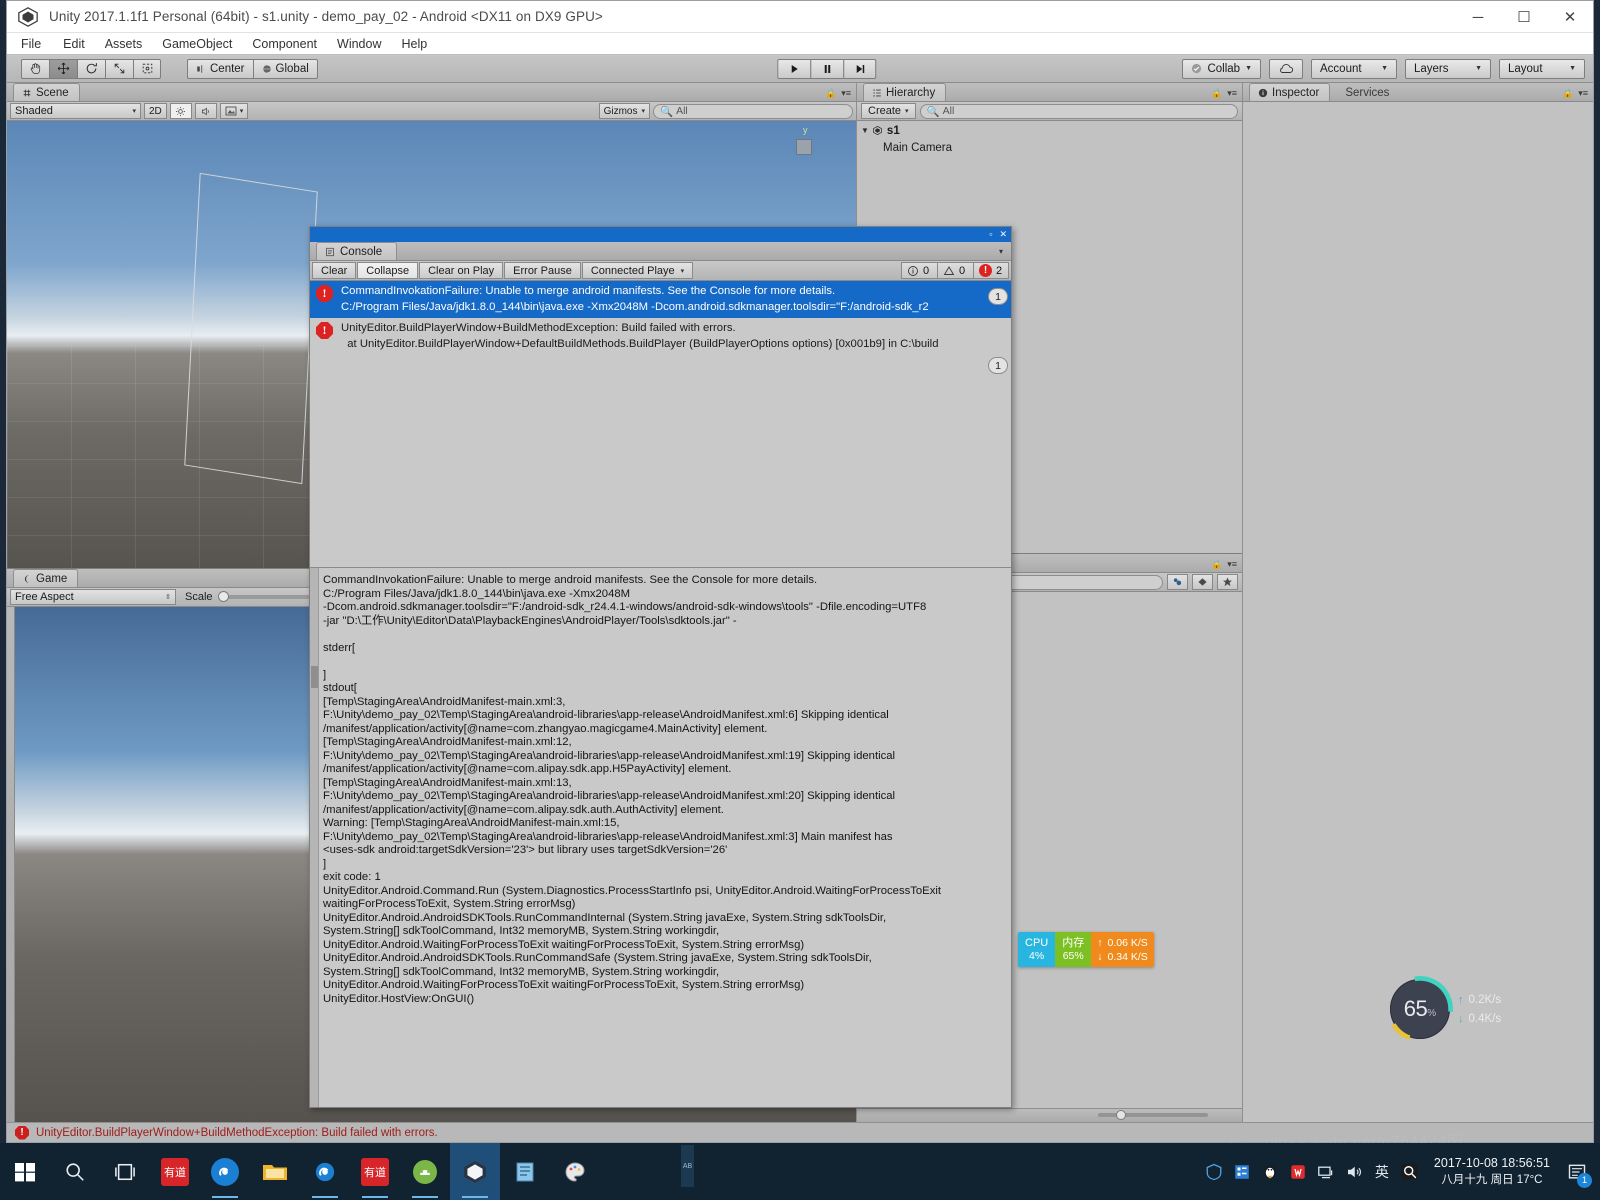 This screenshot has width=1600, height=1200. Describe the element at coordinates (284, 44) in the screenshot. I see `menu-component: Component` at that location.